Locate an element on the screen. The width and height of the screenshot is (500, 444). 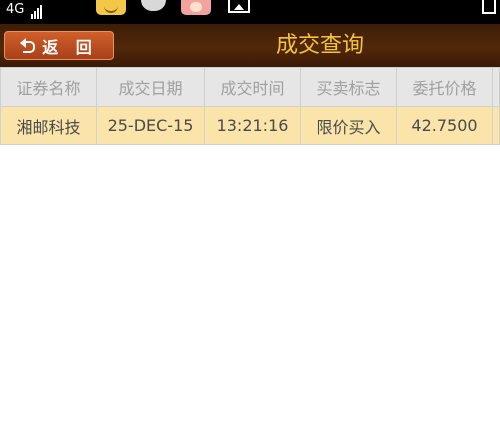
signal-indicator: 4G is located at coordinates (24, 10).